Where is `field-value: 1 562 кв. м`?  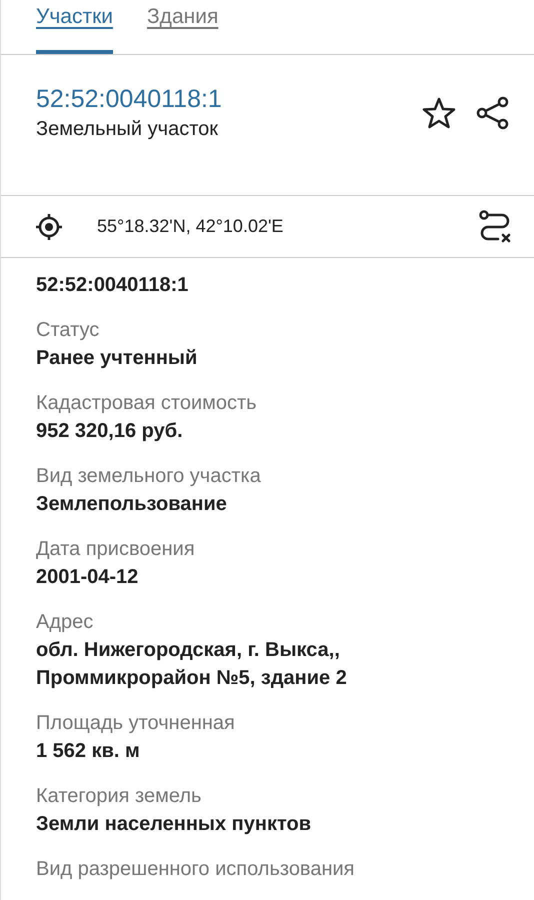
field-value: 1 562 кв. м is located at coordinates (88, 751).